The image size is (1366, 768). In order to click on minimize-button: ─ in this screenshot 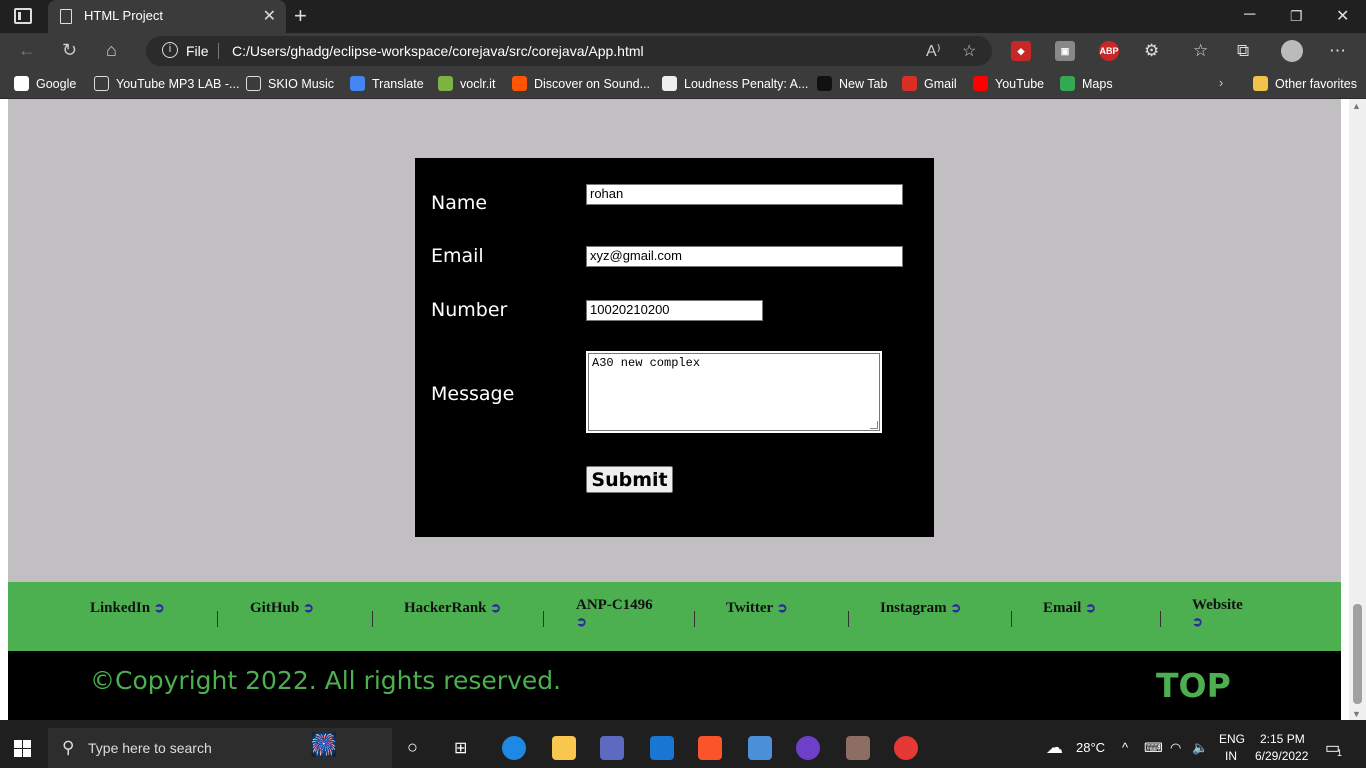, I will do `click(1249, 15)`.